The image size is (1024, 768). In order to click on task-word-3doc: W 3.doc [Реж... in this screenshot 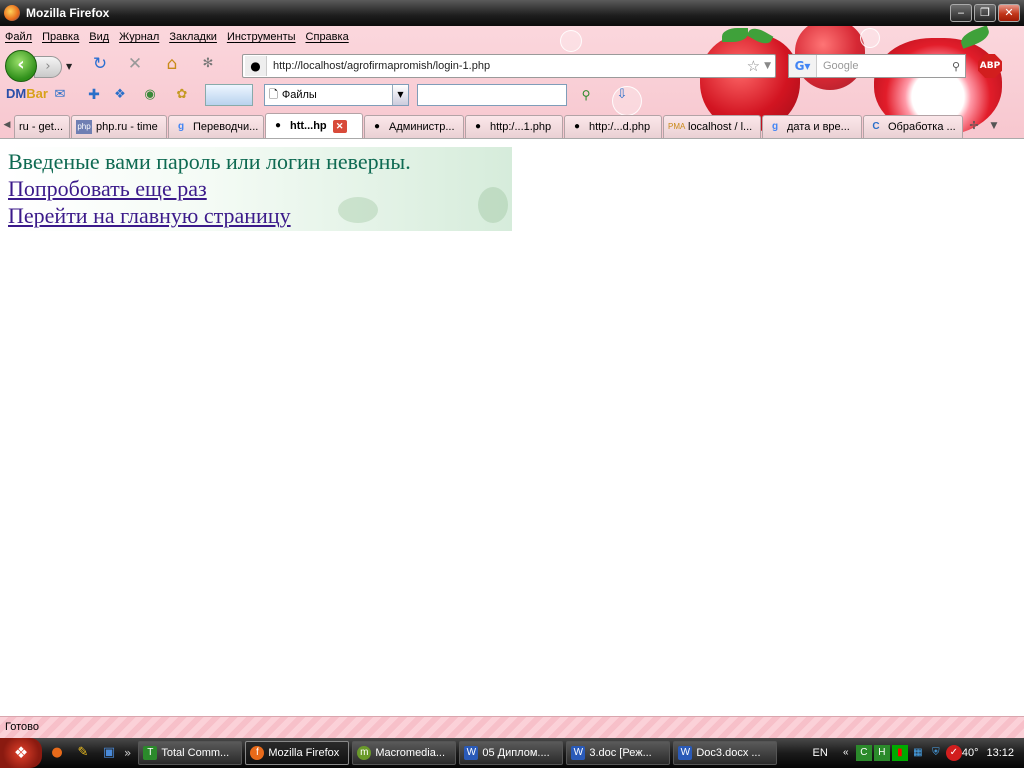, I will do `click(618, 753)`.